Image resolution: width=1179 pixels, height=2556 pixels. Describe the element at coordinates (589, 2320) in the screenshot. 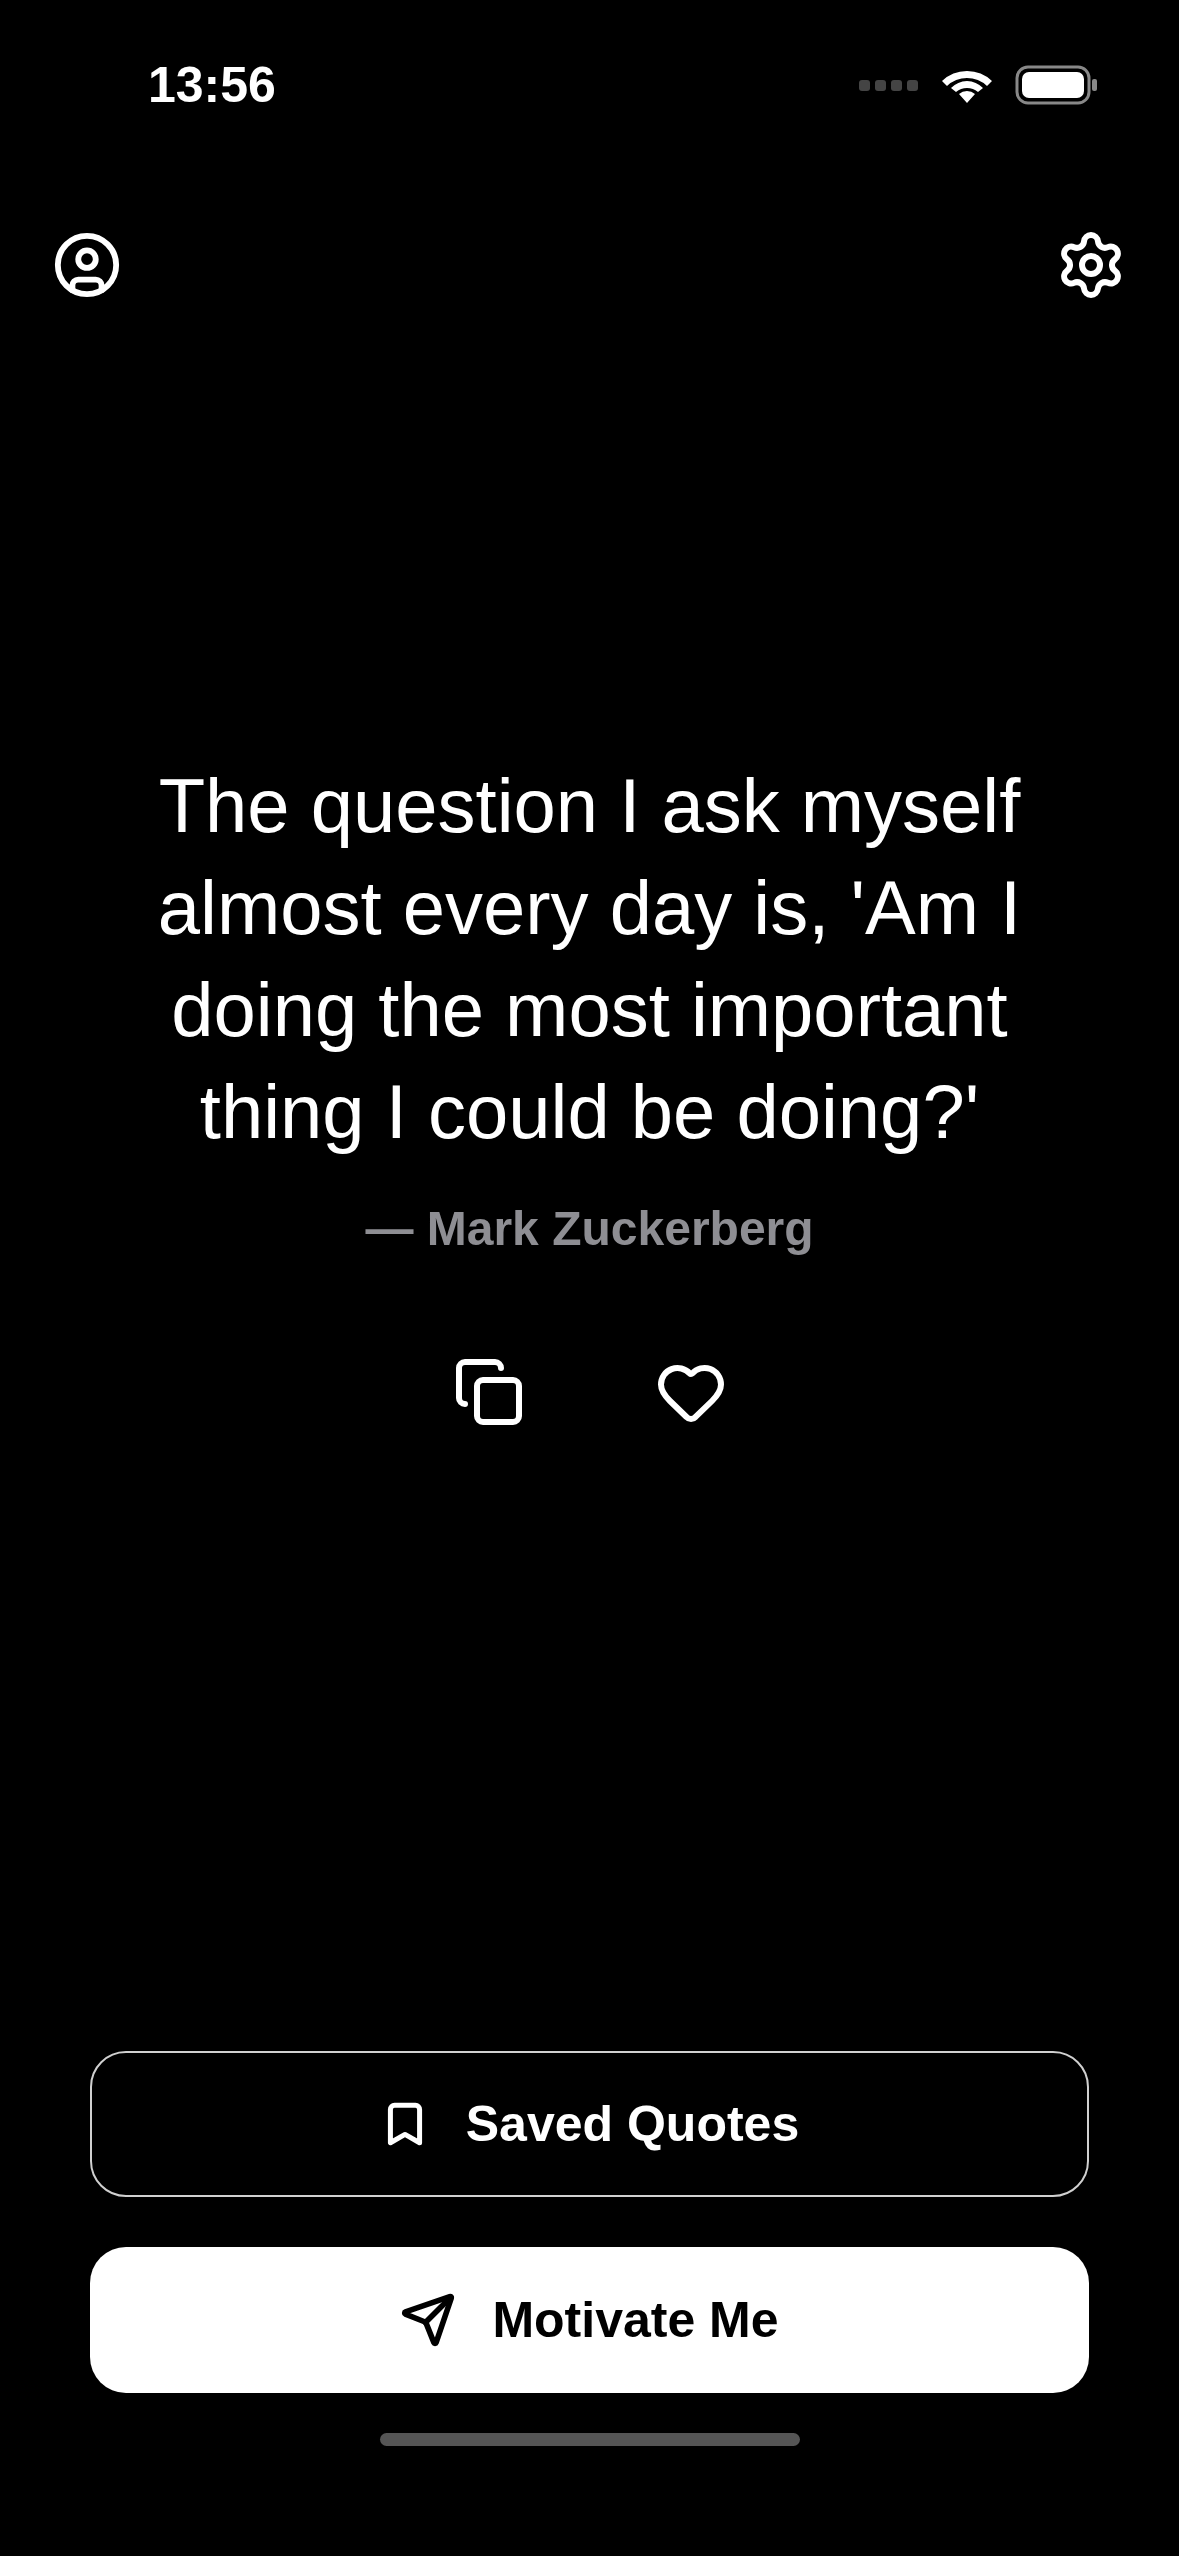

I see `motivate-button: Motivate Me` at that location.